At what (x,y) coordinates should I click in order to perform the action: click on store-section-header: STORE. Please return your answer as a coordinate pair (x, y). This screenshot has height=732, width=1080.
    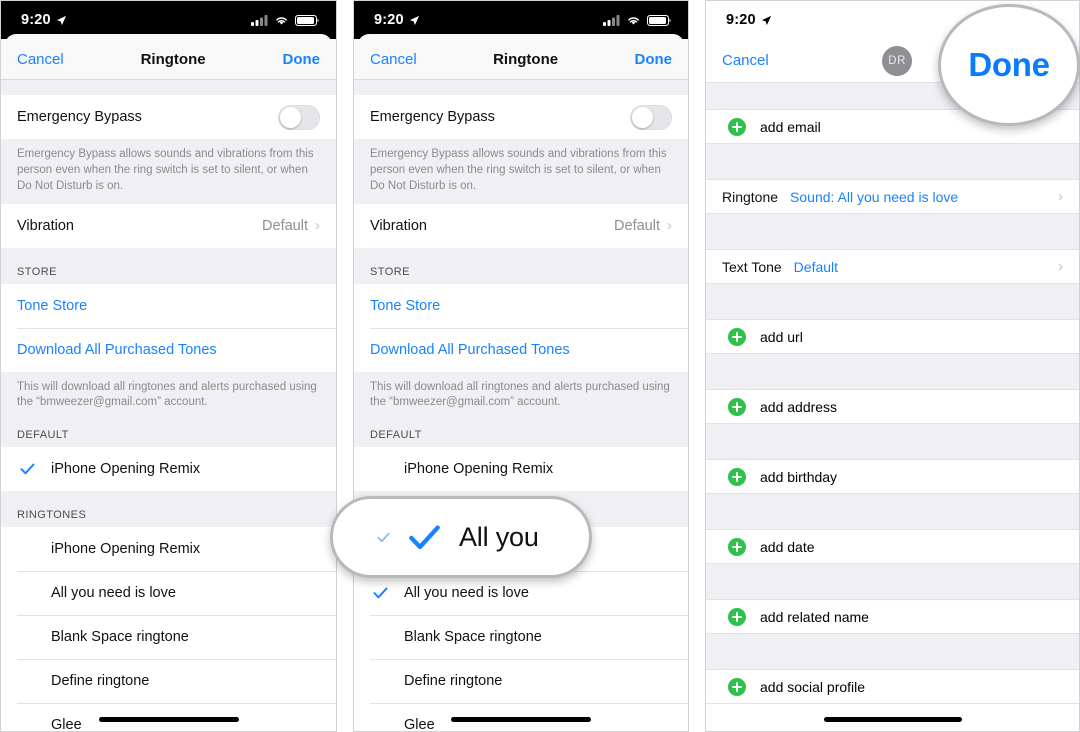
    Looking at the image, I should click on (521, 265).